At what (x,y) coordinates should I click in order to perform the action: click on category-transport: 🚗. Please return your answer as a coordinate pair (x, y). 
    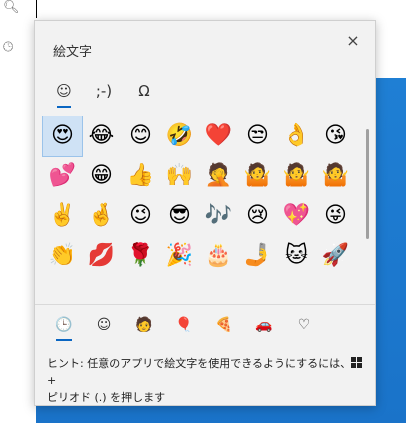
    Looking at the image, I should click on (264, 326).